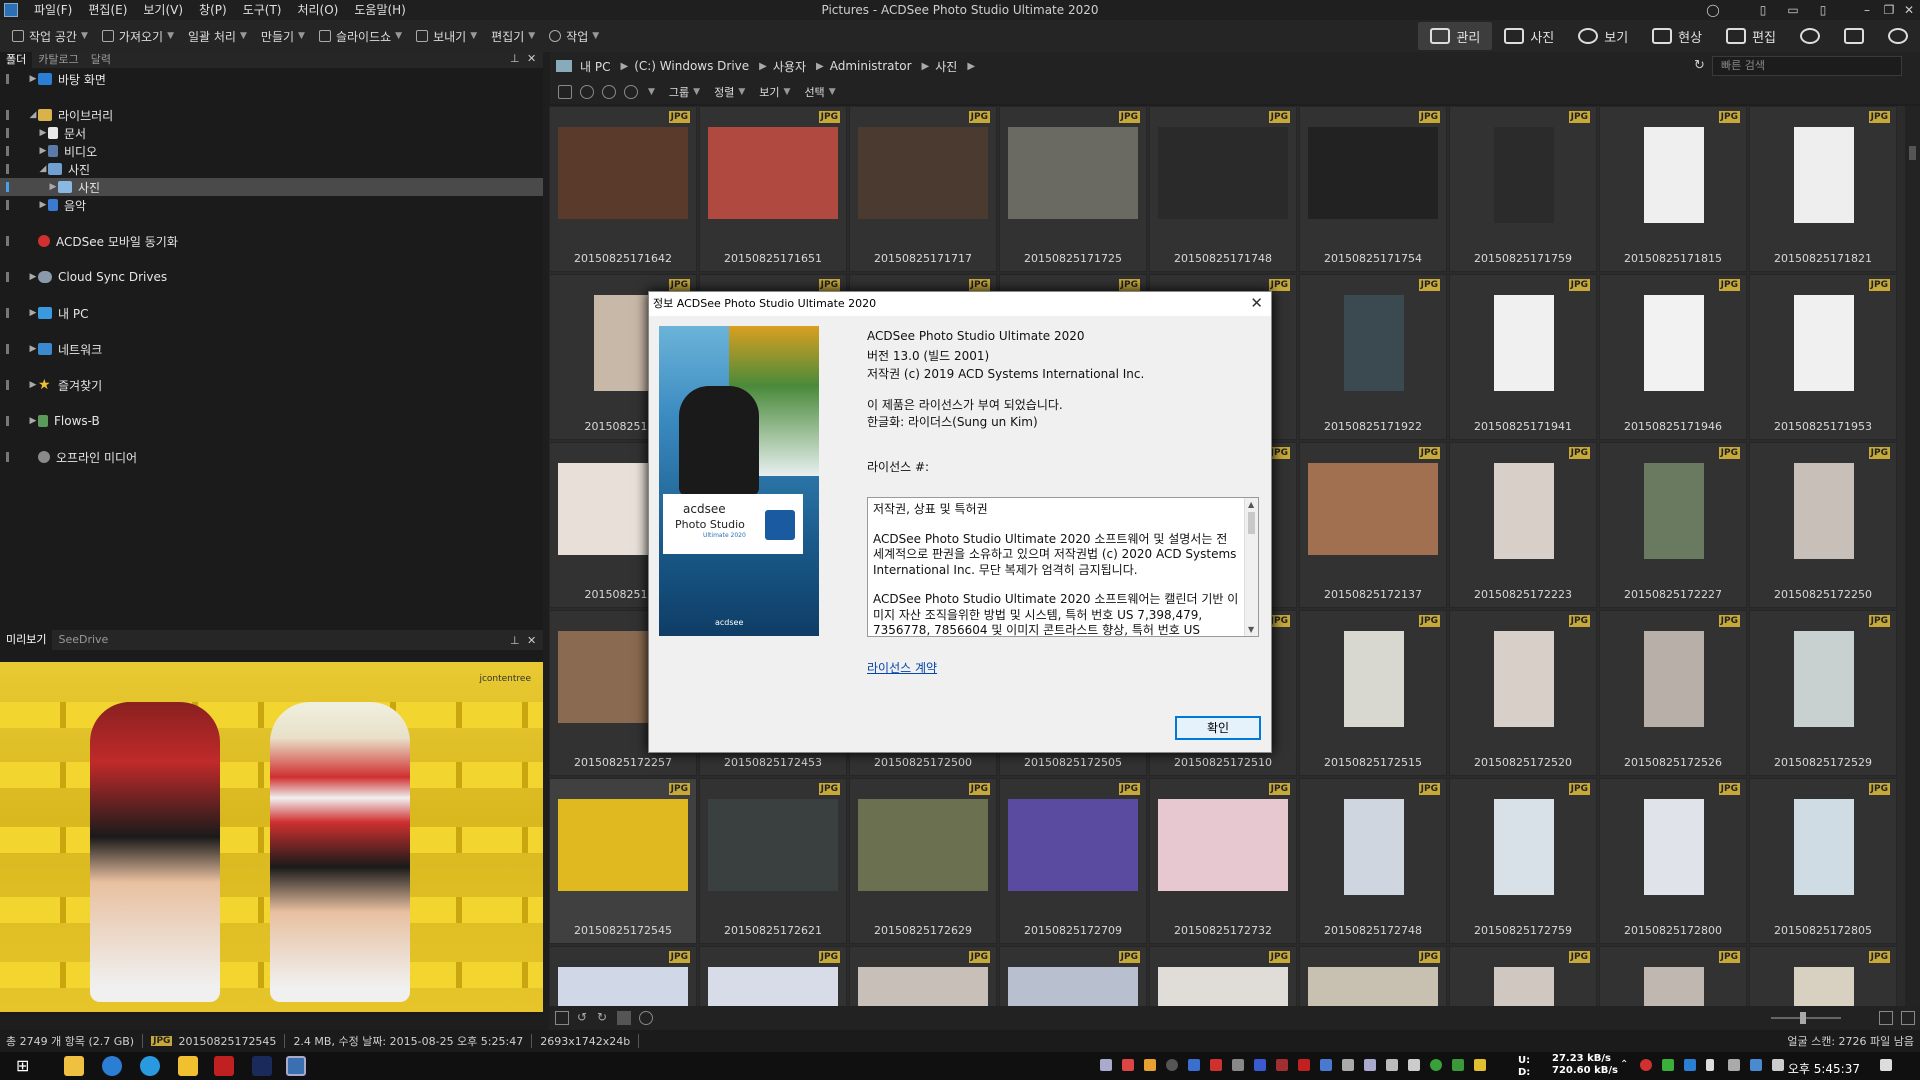 The height and width of the screenshot is (1080, 1920). What do you see at coordinates (1793, 10) in the screenshot?
I see `layout-bottom-icon: ▭` at bounding box center [1793, 10].